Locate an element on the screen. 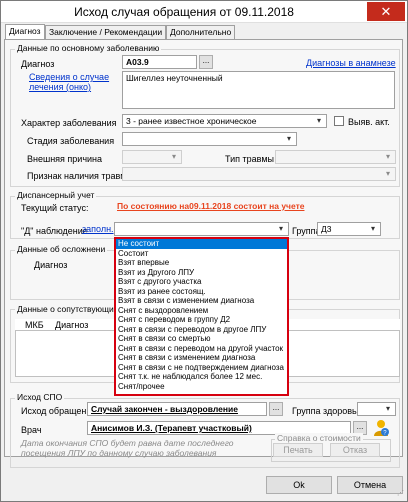 This screenshot has height=502, width=408. print-button: Печать is located at coordinates (298, 450).